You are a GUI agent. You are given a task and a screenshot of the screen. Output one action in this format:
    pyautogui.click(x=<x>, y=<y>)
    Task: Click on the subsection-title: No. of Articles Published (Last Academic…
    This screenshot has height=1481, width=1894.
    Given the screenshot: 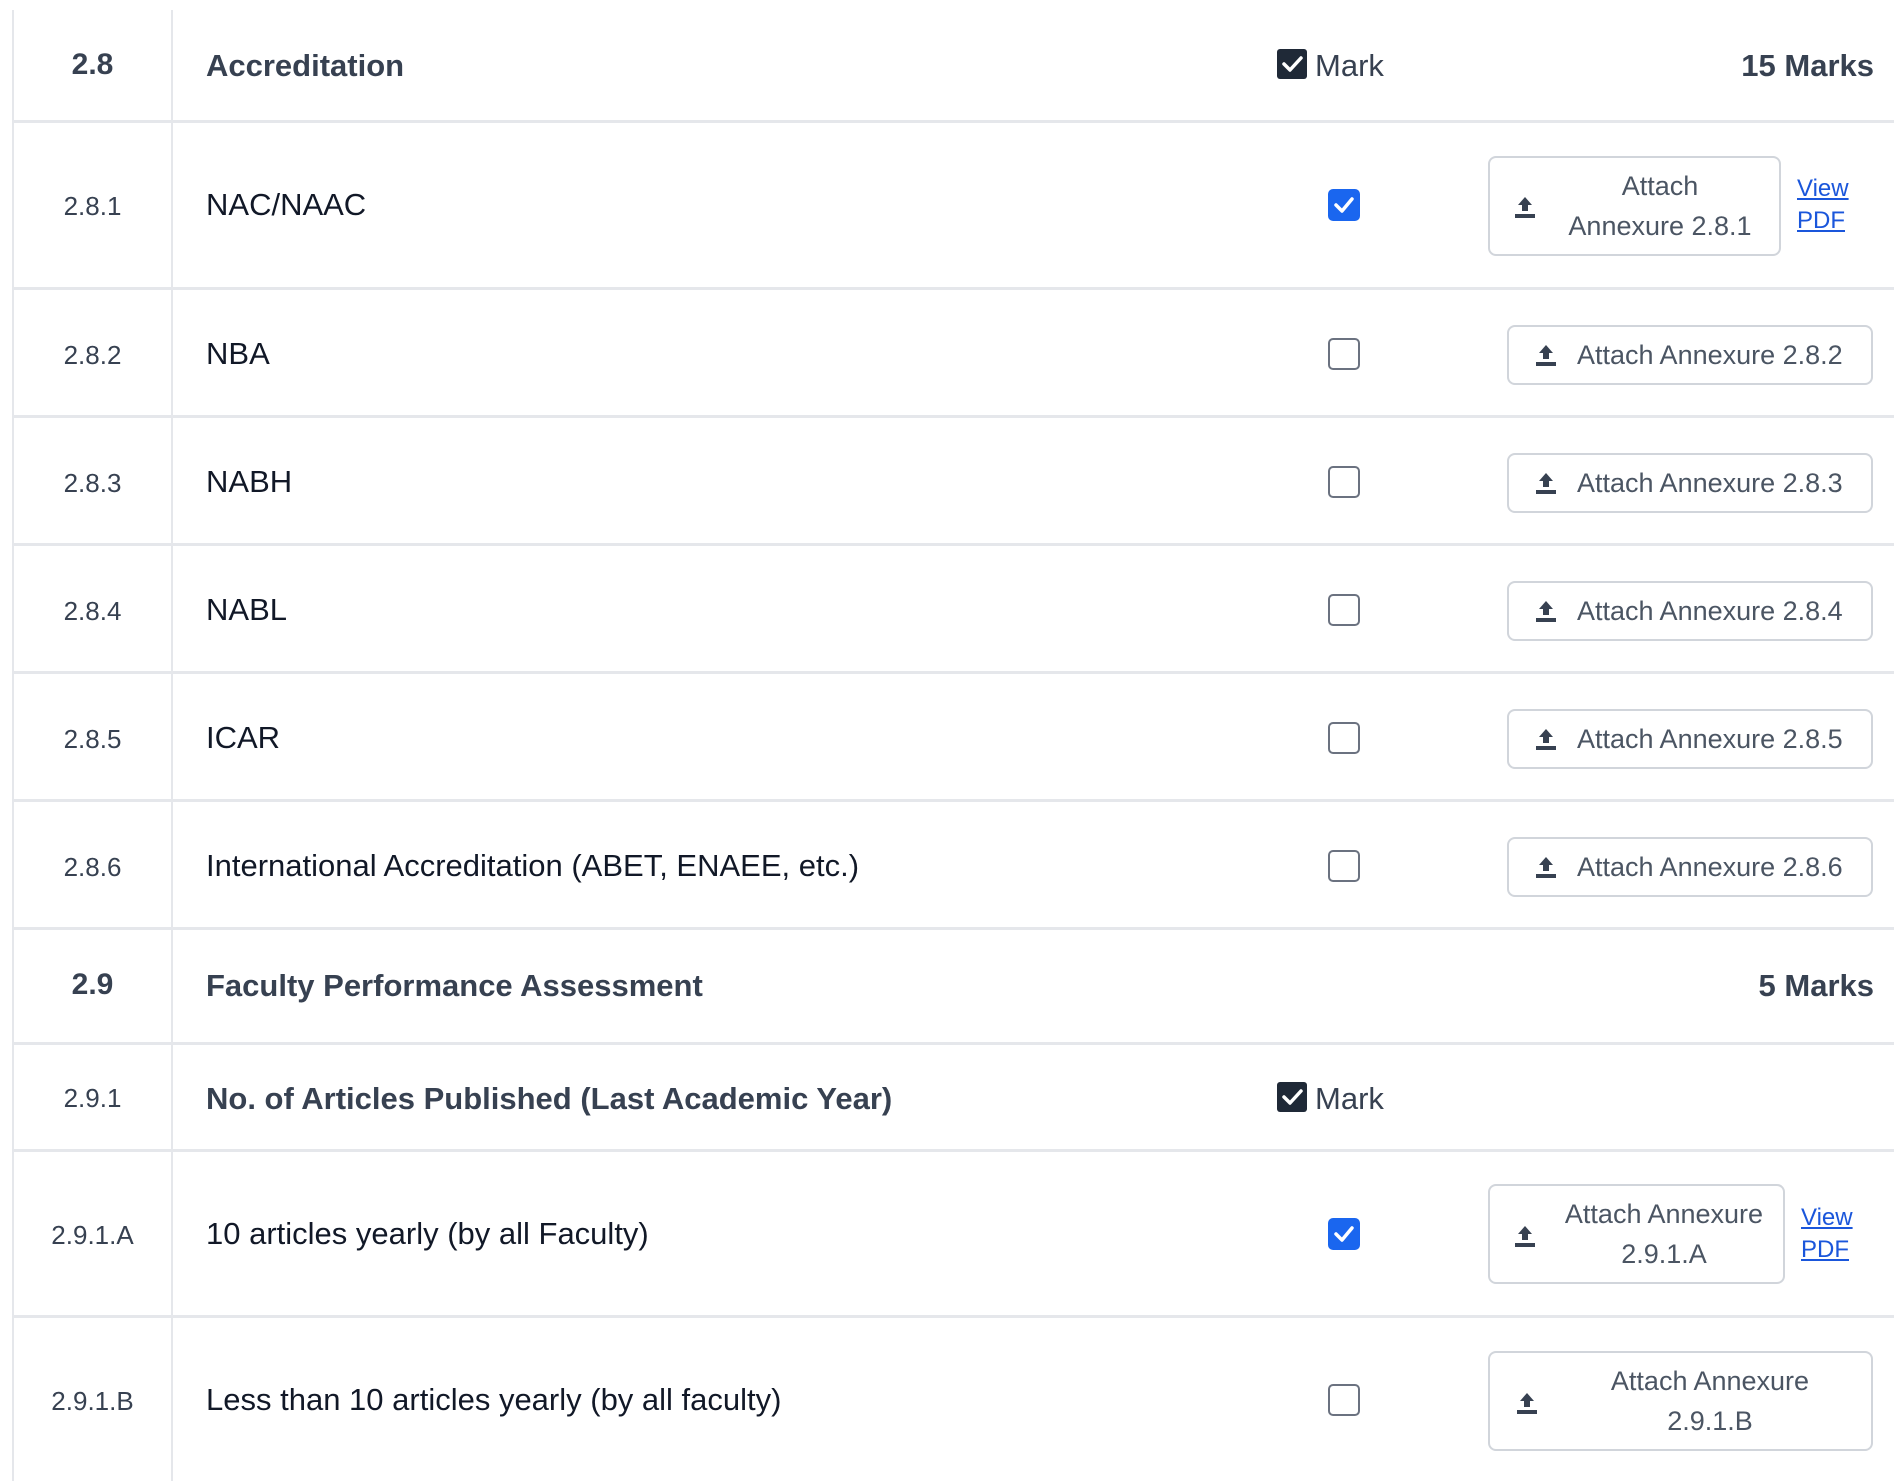 What is the action you would take?
    pyautogui.click(x=549, y=1098)
    